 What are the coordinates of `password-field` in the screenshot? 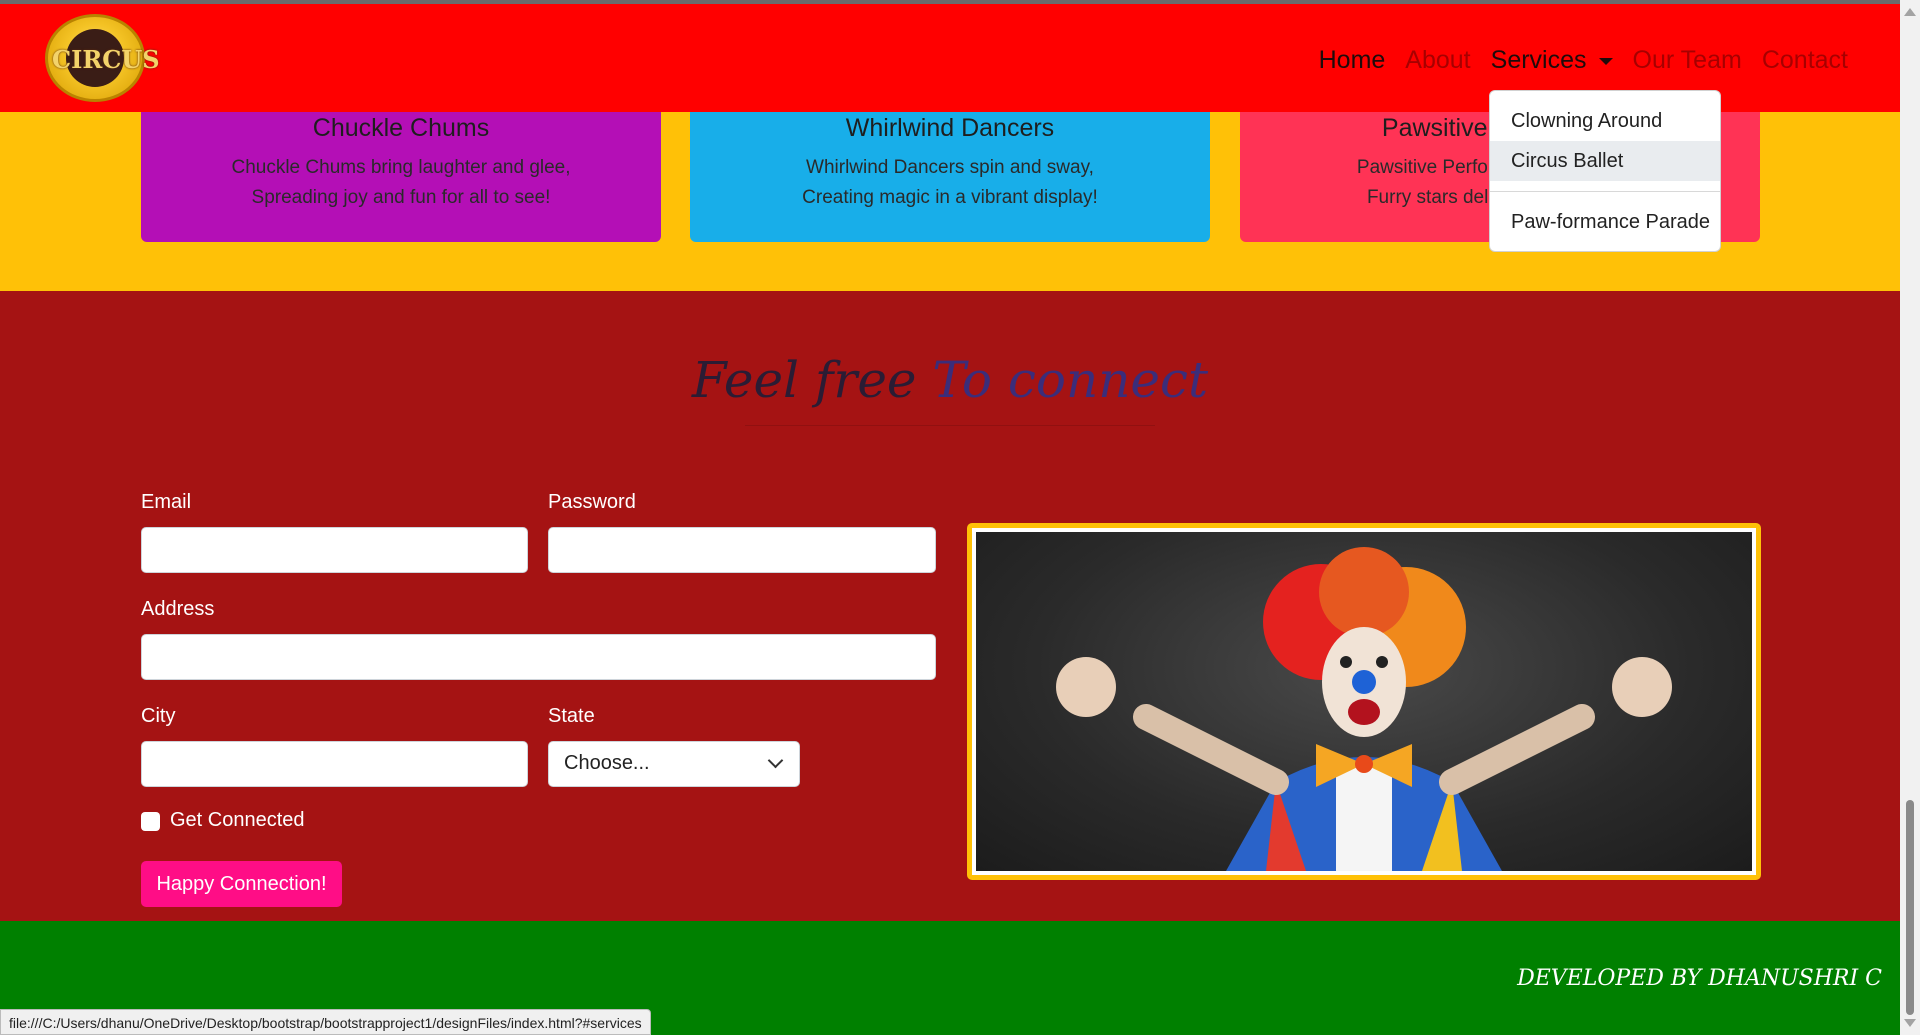 It's located at (742, 550).